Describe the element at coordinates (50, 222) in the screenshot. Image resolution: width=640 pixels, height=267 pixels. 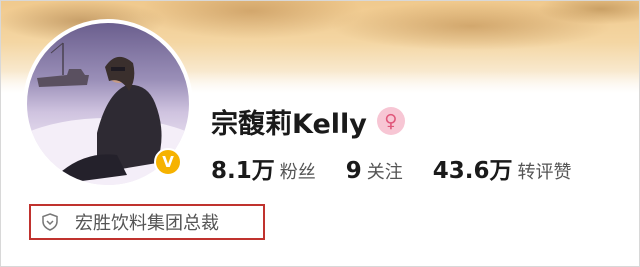
I see `shield-icon` at that location.